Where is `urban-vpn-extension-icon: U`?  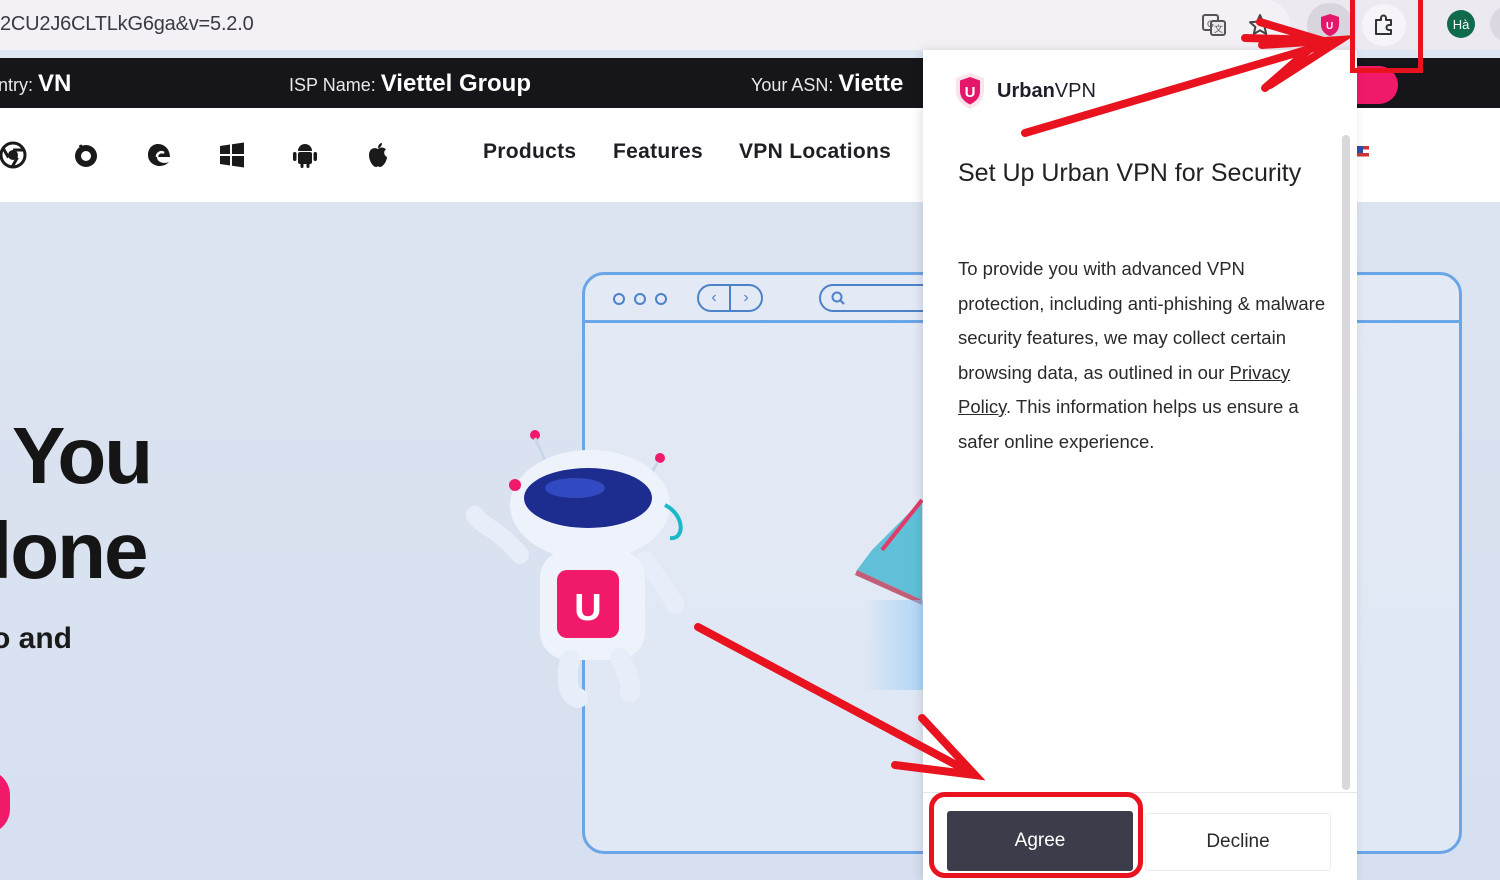 urban-vpn-extension-icon: U is located at coordinates (1330, 25).